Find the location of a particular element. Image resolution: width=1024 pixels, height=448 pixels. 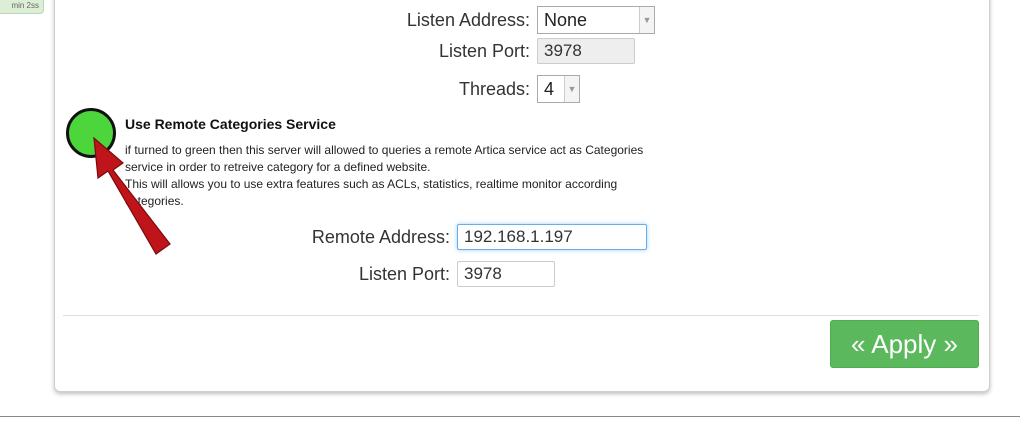

listen-port-bottom-input: 3978 is located at coordinates (506, 274).